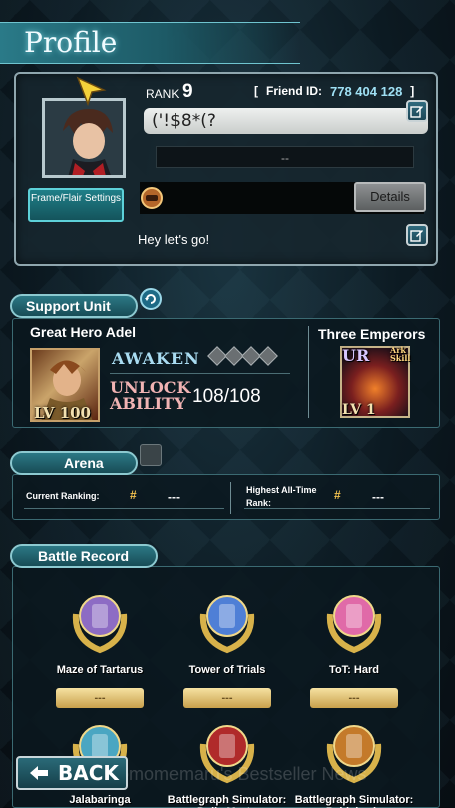 The image size is (455, 808). Describe the element at coordinates (148, 403) in the screenshot. I see `unlock-label-line2: ABILITY` at that location.